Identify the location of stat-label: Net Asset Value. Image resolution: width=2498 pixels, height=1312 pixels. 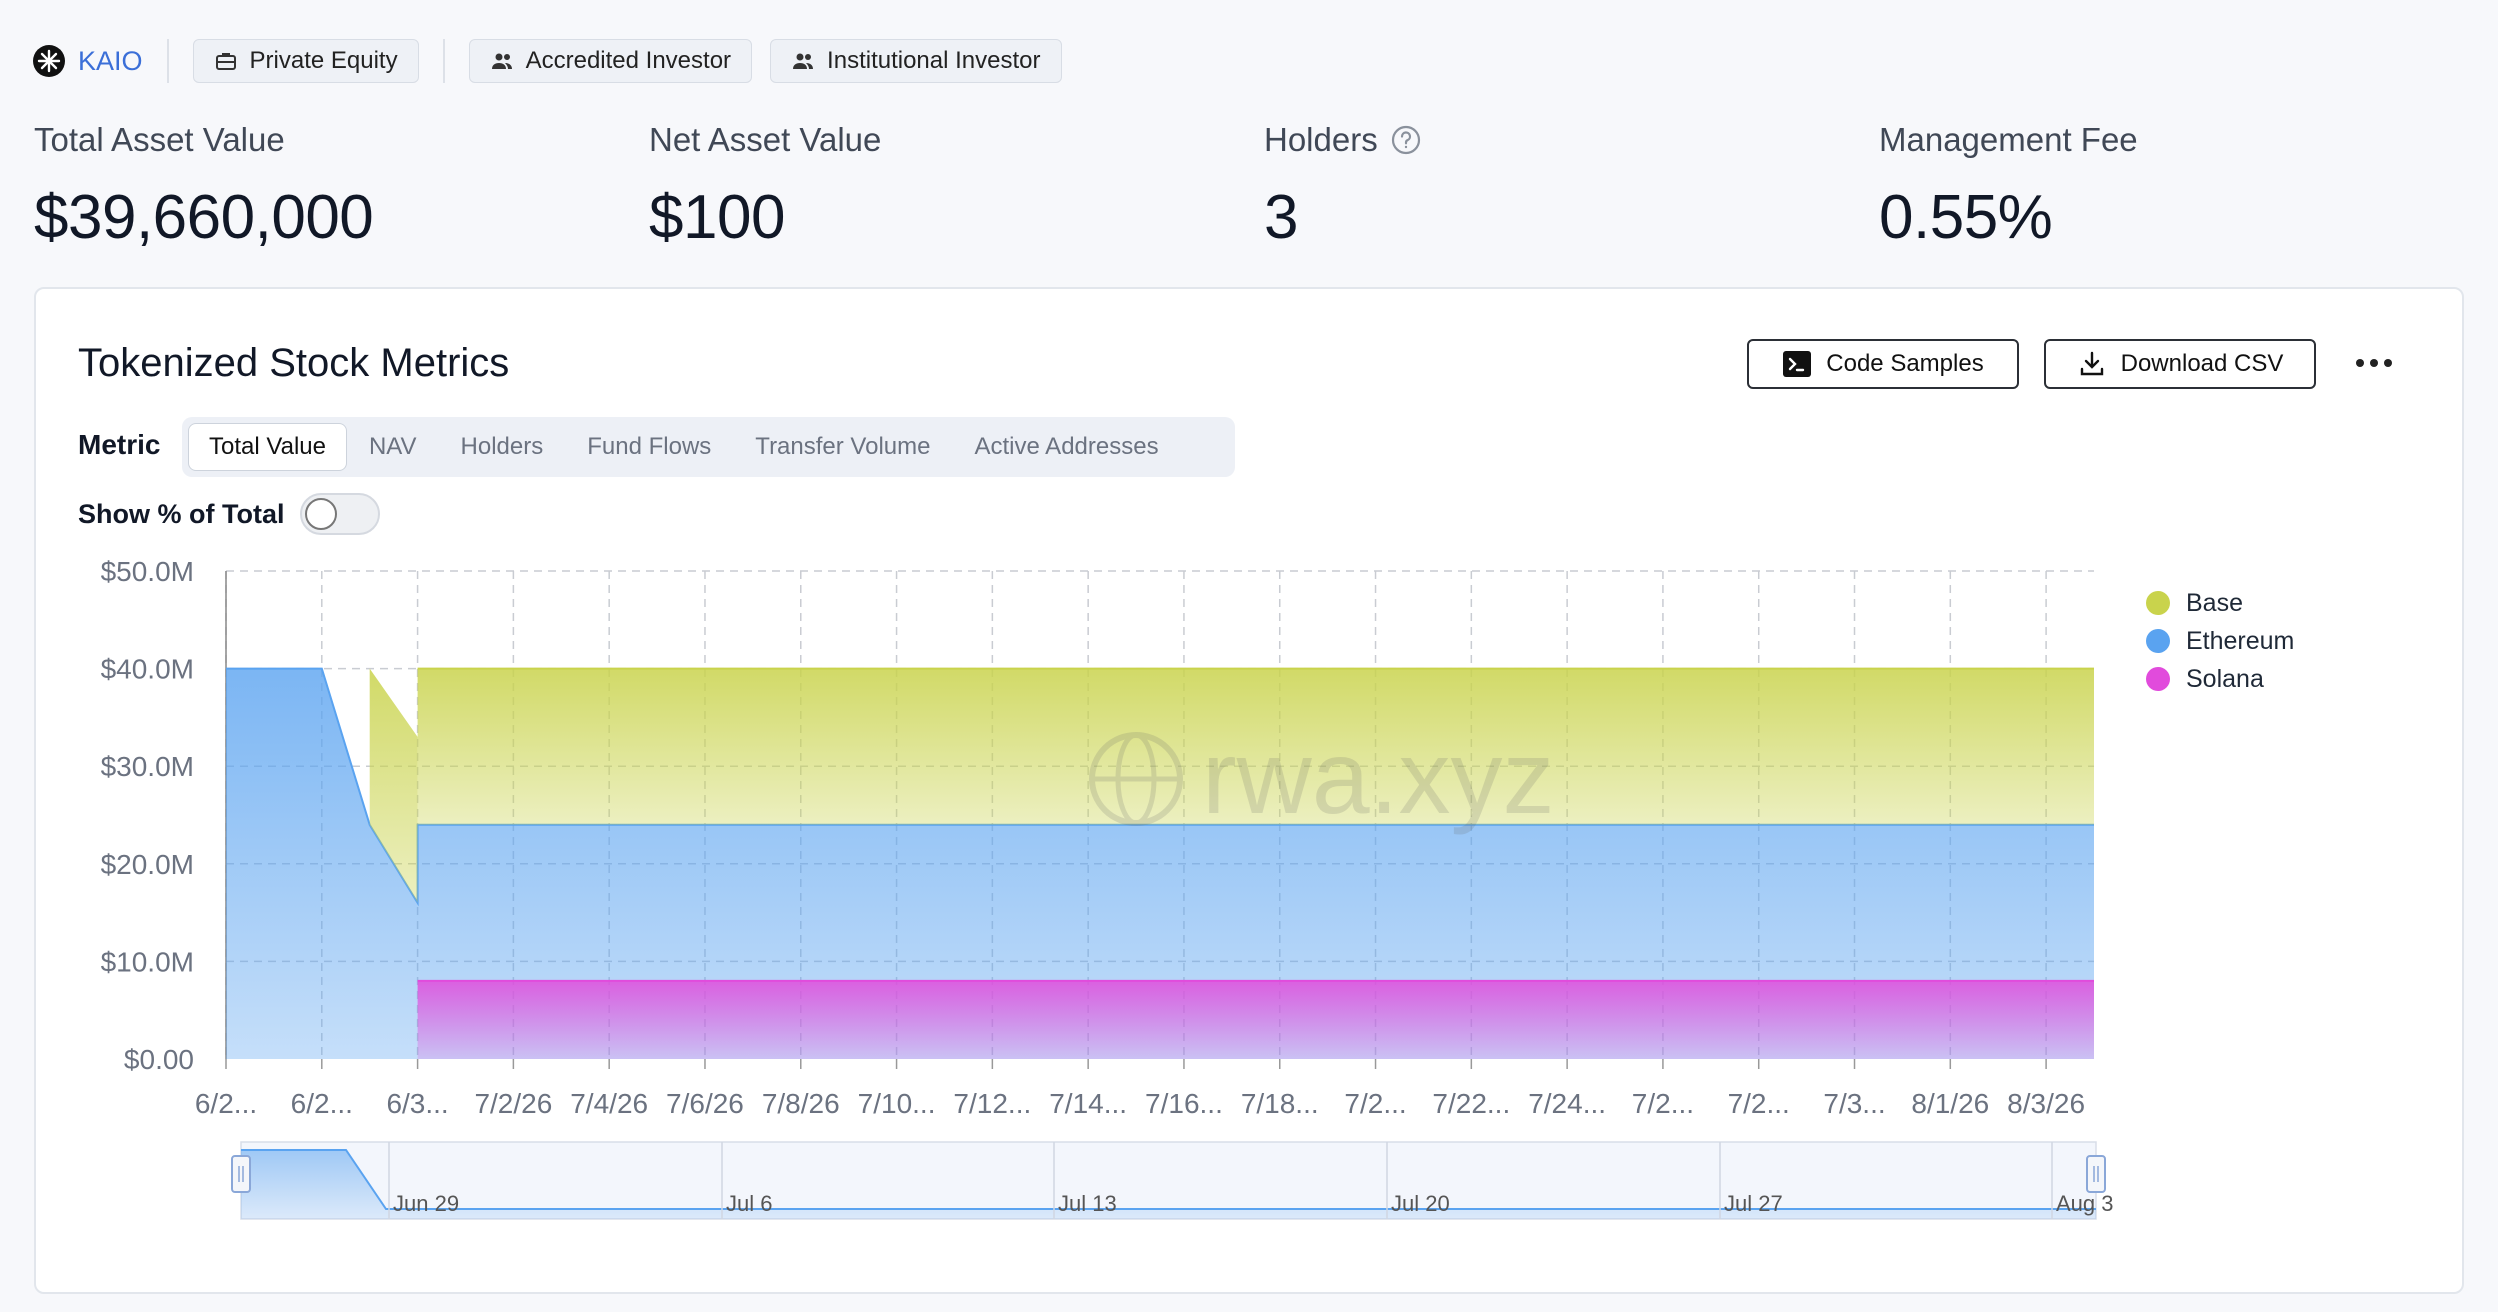
(765, 139).